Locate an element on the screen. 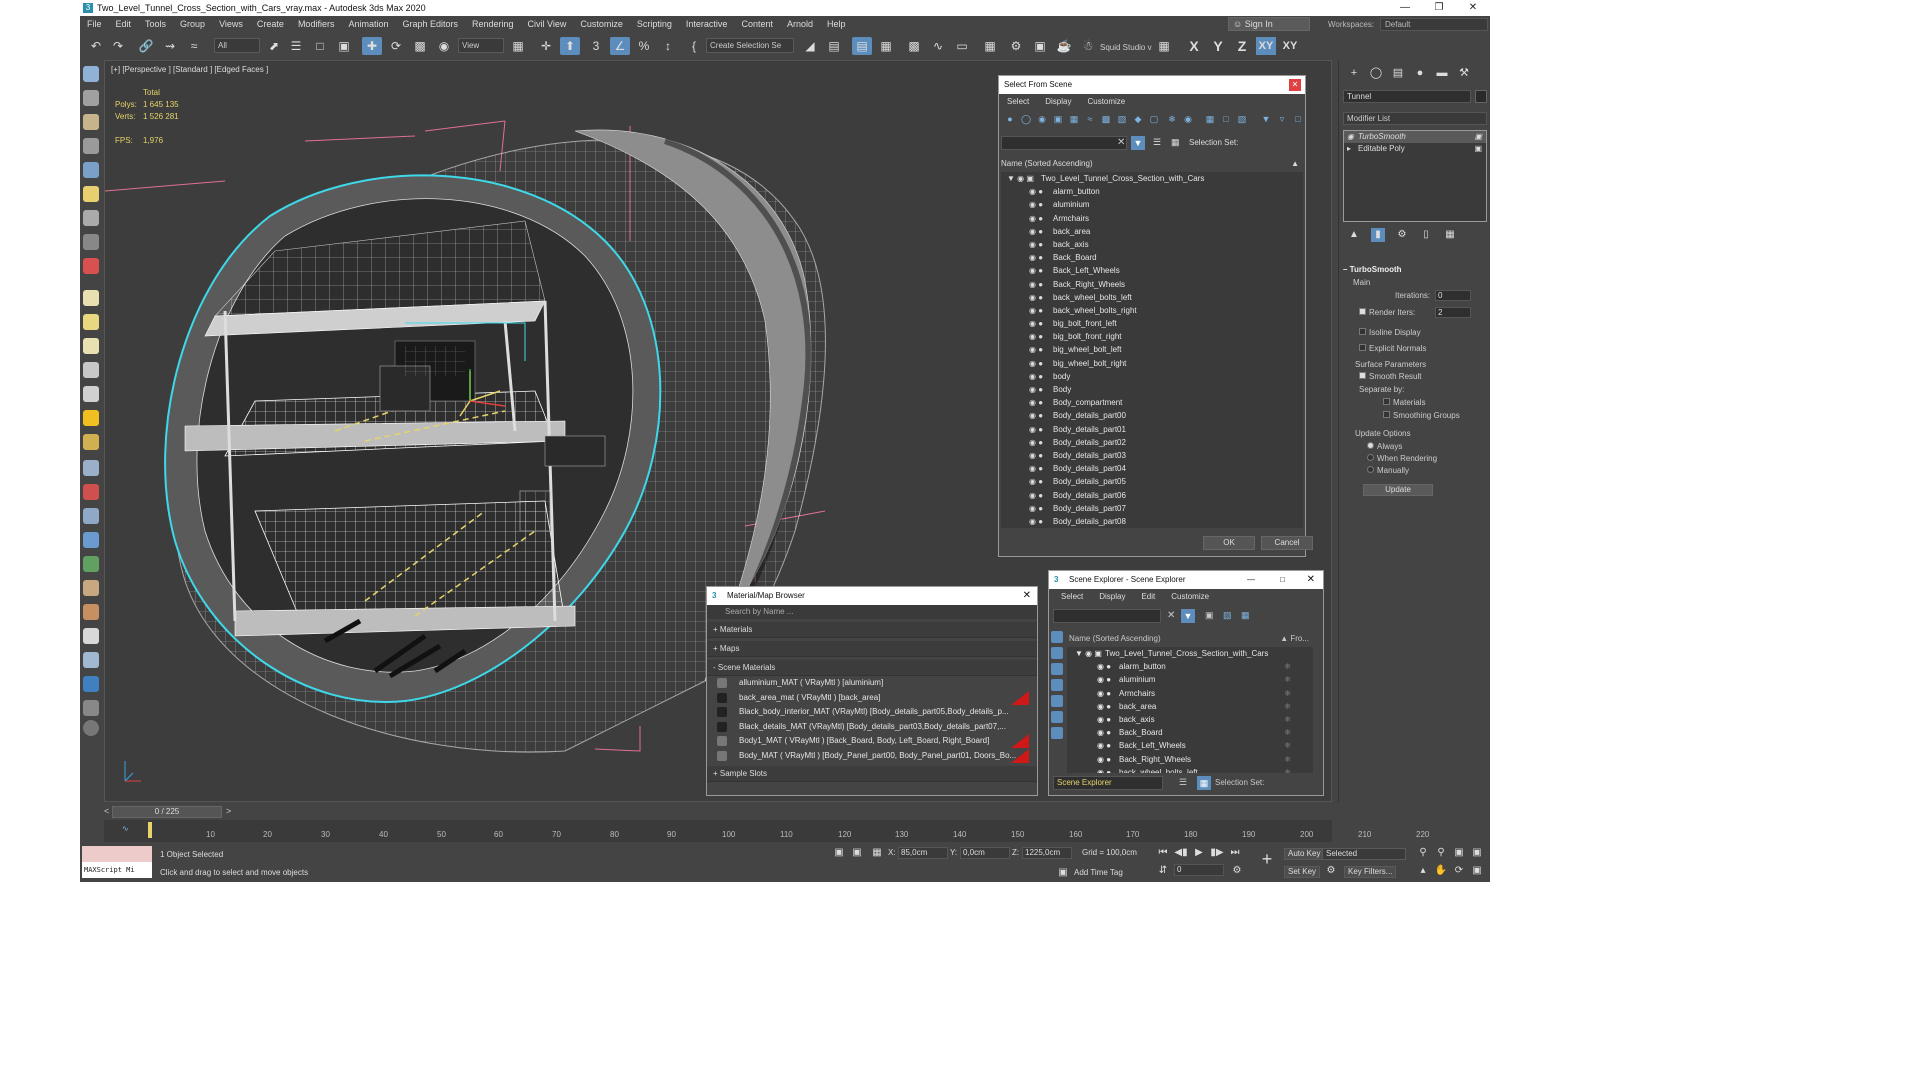 The image size is (1920, 1080). list-item: ◉ ● back_axis ❄ is located at coordinates (1190, 719).